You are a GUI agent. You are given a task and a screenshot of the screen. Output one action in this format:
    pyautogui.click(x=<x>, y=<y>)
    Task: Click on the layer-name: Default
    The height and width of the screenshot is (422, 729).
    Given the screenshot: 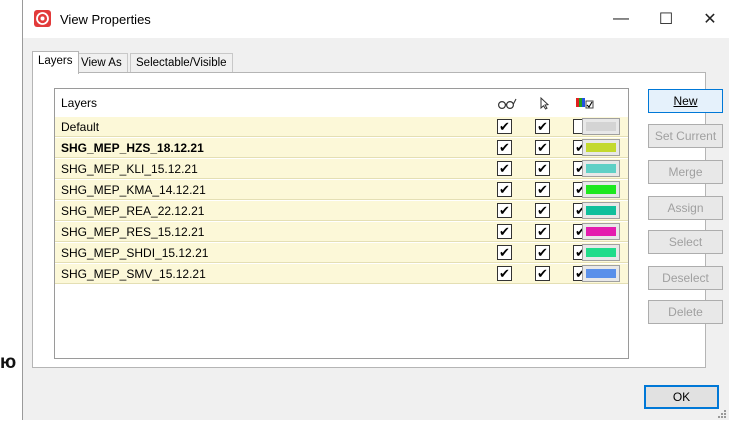 What is the action you would take?
    pyautogui.click(x=80, y=127)
    